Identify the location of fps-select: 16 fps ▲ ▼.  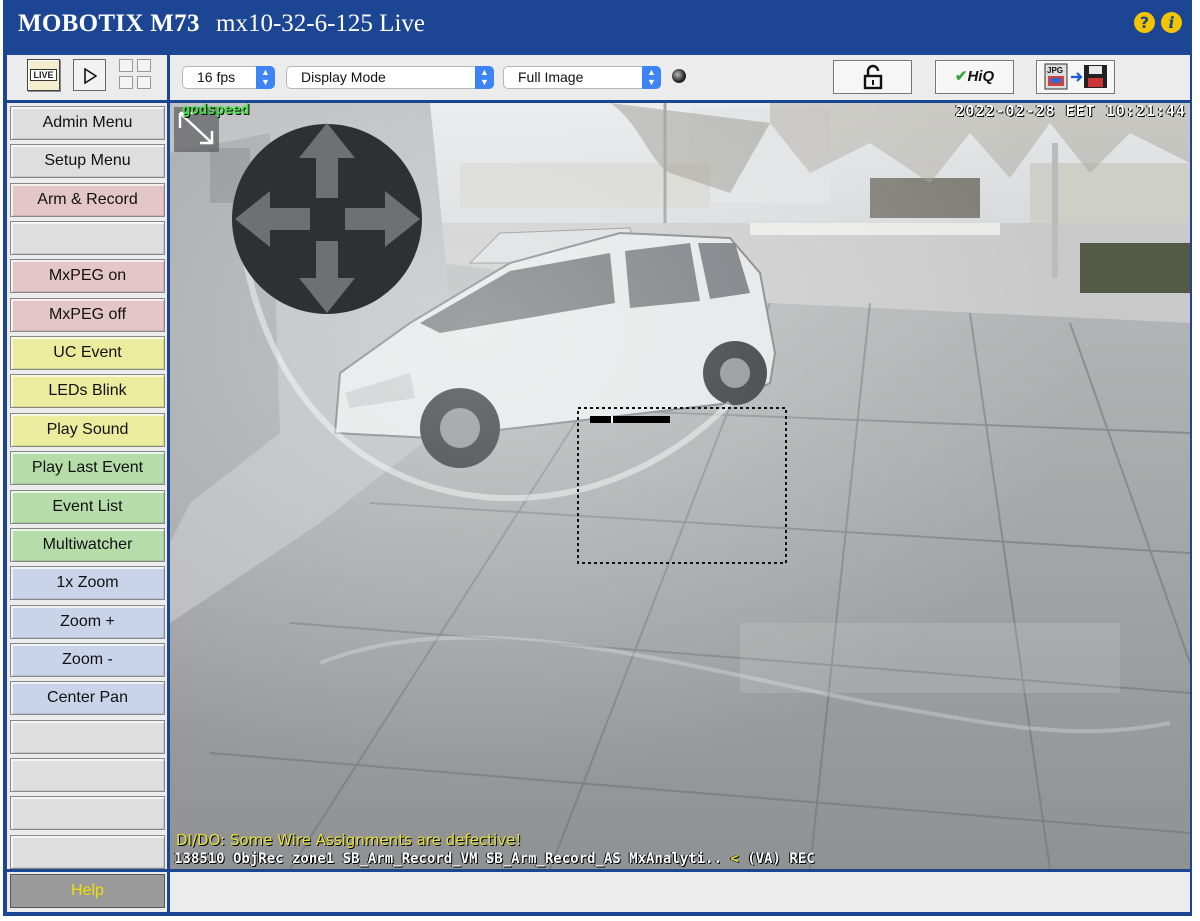
(228, 77).